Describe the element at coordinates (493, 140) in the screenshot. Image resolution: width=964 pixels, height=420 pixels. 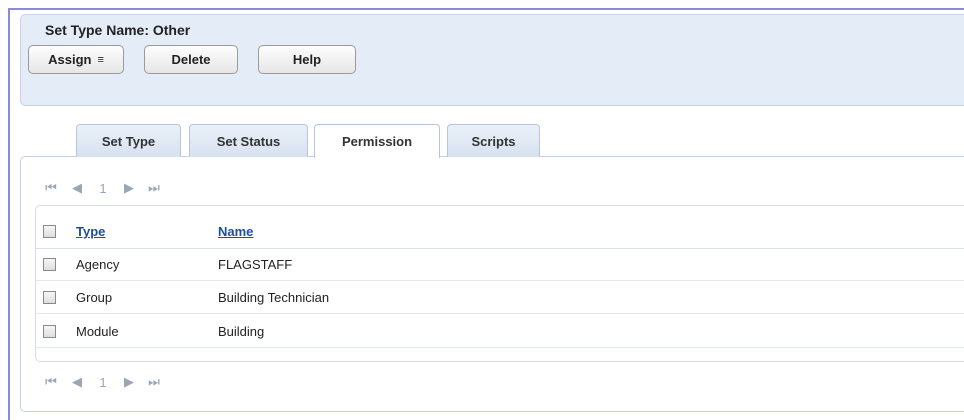
I see `tab-scripts: Scripts` at that location.